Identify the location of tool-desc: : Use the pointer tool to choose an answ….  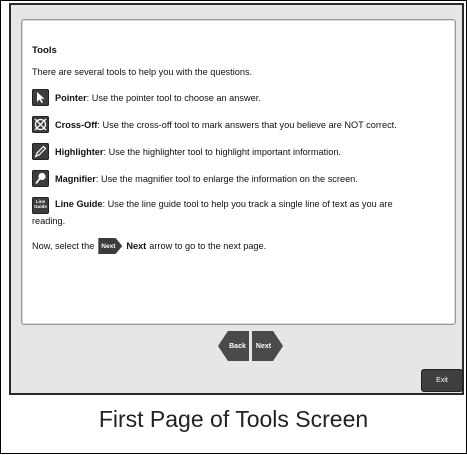
(173, 98).